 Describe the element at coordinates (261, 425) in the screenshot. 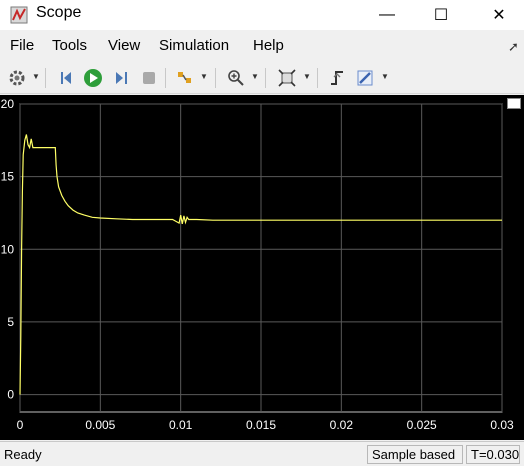

I see `x-tick-label: 0.015` at that location.